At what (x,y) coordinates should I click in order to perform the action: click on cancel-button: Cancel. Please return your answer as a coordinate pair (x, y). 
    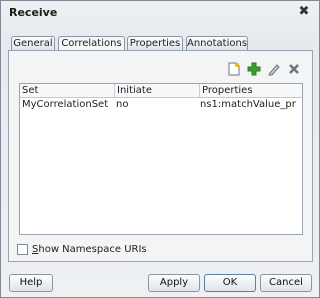
    Looking at the image, I should click on (286, 283).